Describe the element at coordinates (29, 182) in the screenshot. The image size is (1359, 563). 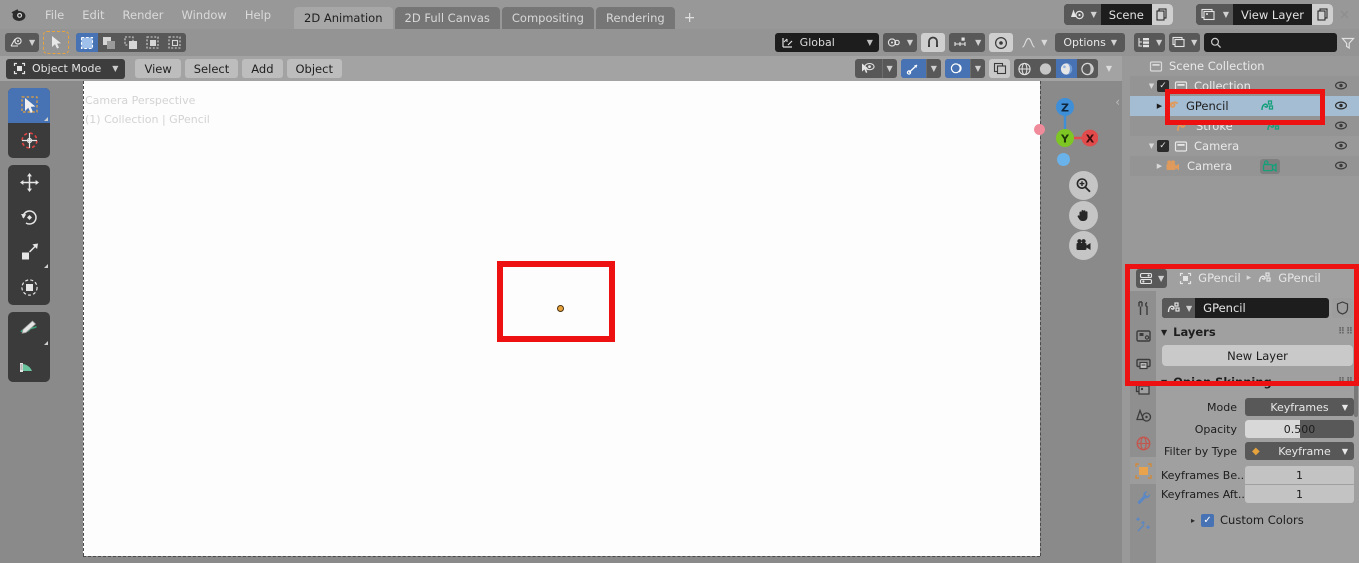
I see `move-tool` at that location.